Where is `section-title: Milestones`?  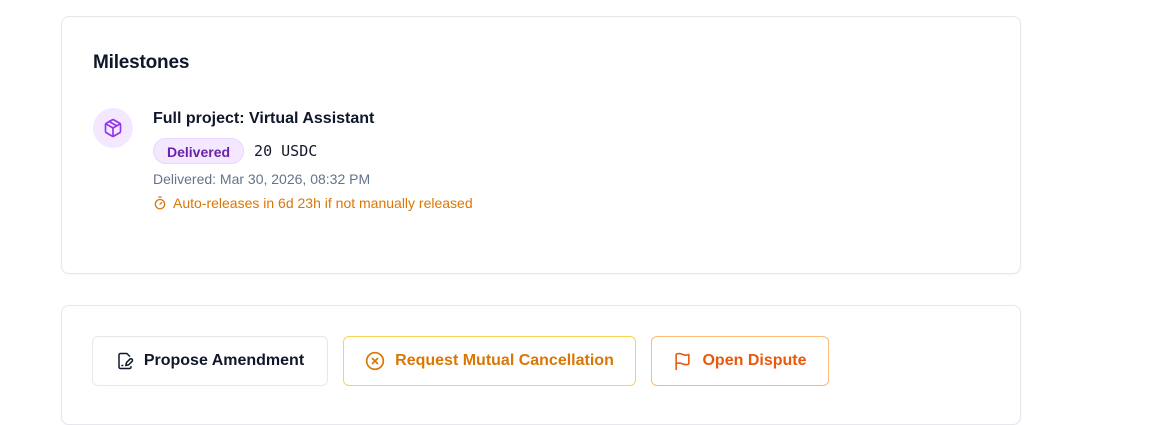
section-title: Milestones is located at coordinates (141, 62).